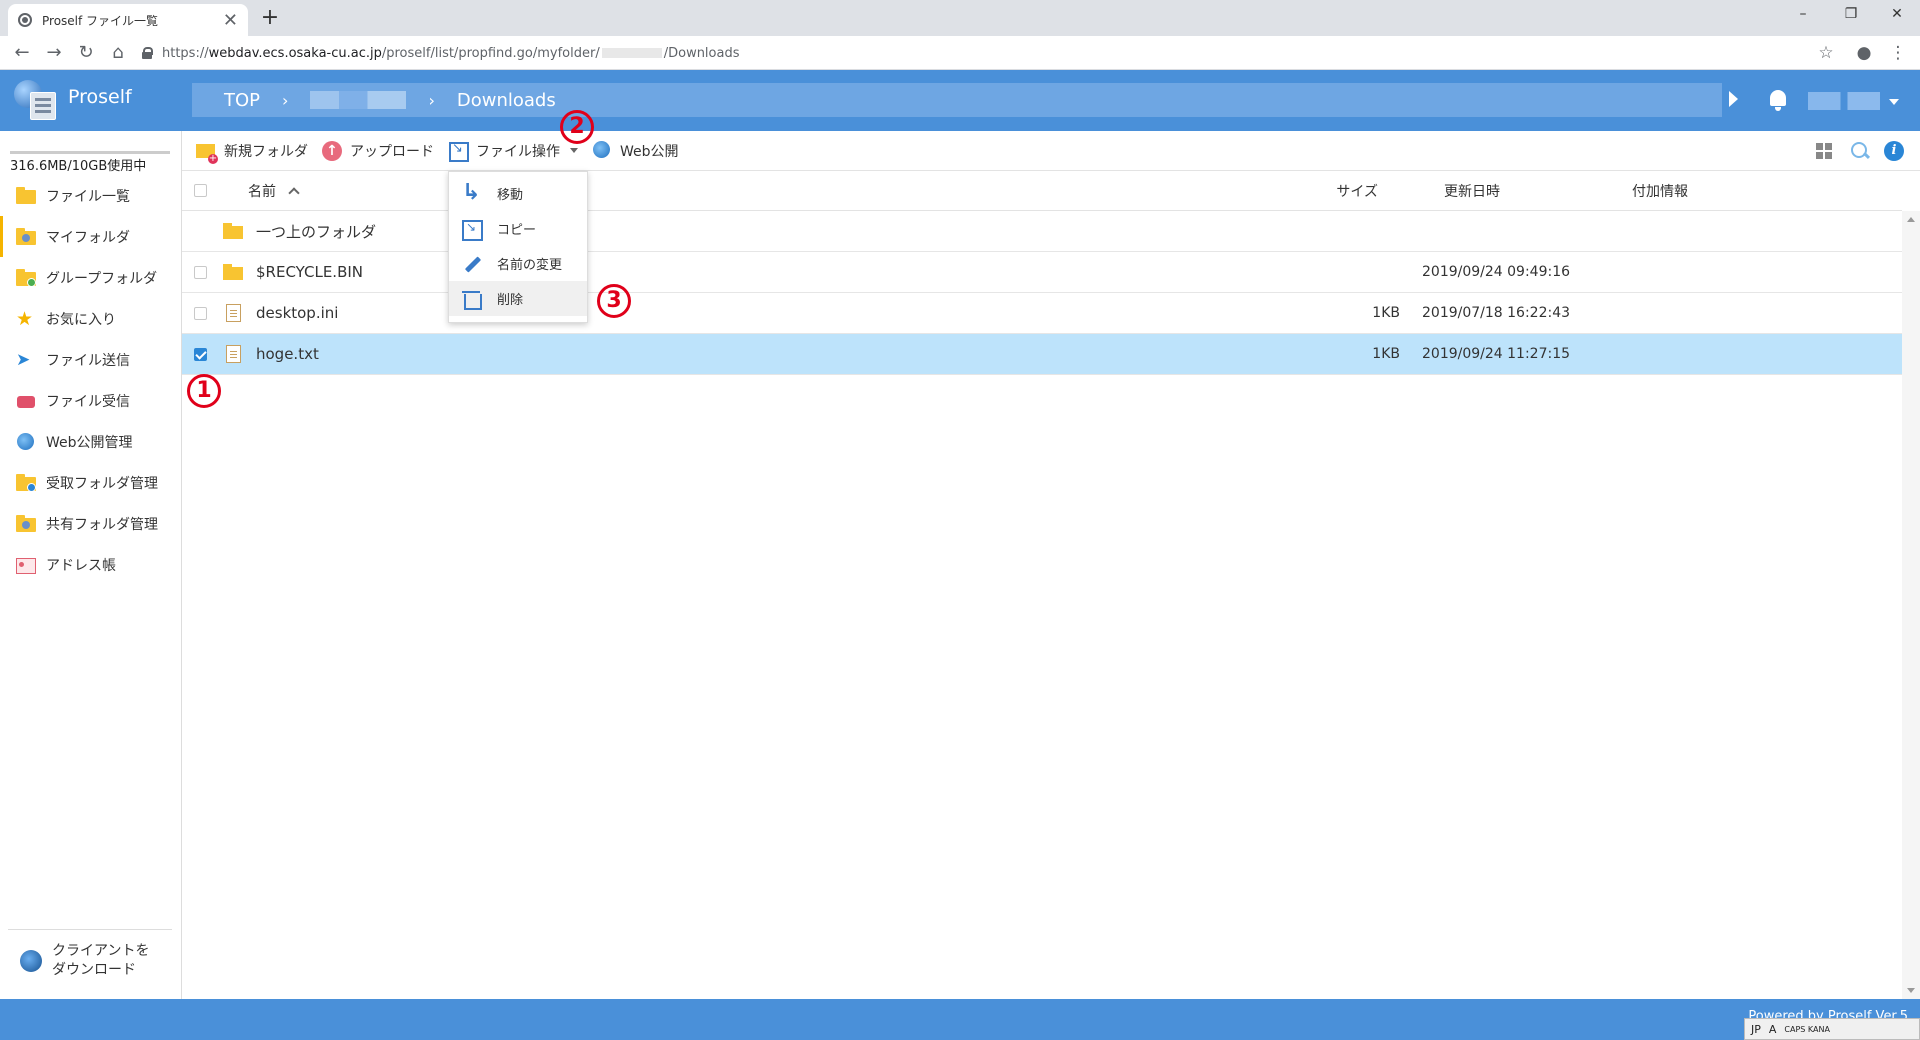 The width and height of the screenshot is (1920, 1040). What do you see at coordinates (54, 53) in the screenshot?
I see `forward-button: →` at bounding box center [54, 53].